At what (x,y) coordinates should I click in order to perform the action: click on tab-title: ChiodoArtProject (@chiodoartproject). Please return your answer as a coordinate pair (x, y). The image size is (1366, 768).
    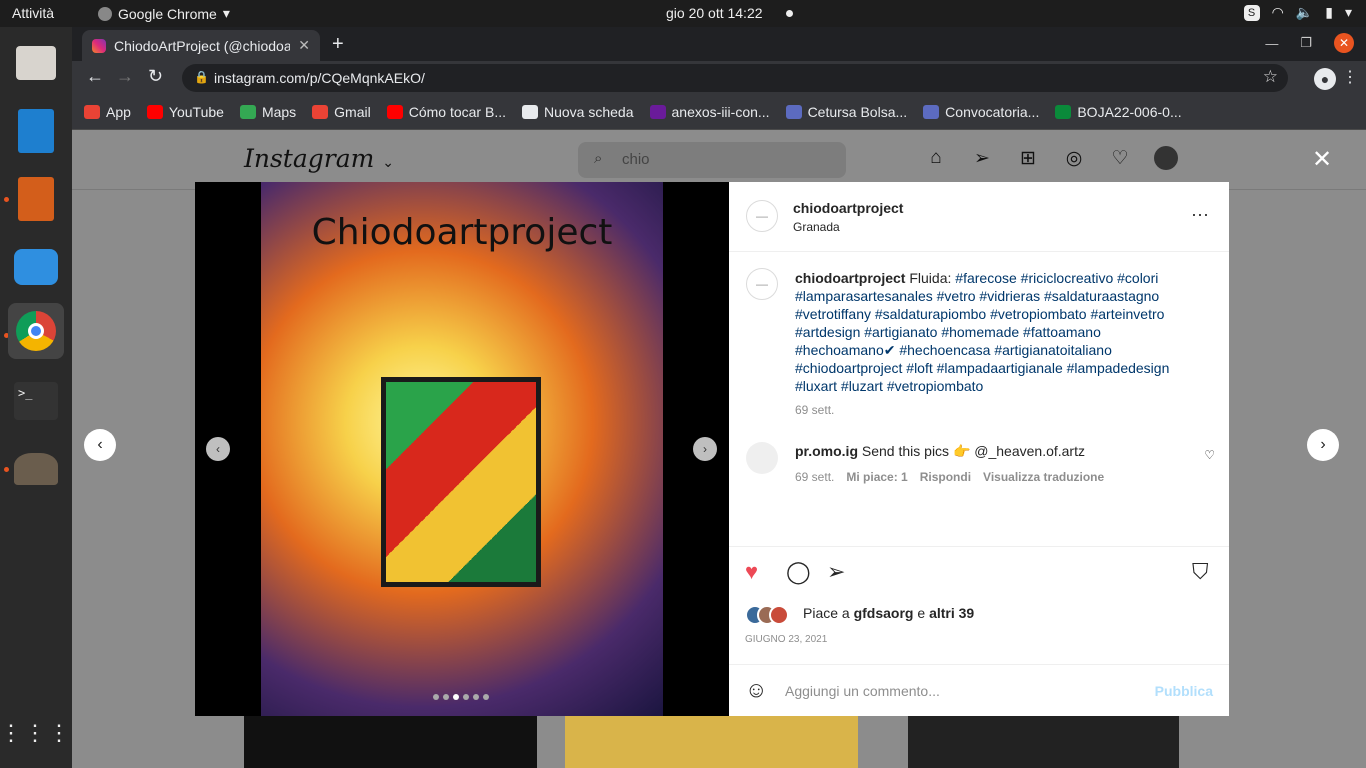
    Looking at the image, I should click on (202, 45).